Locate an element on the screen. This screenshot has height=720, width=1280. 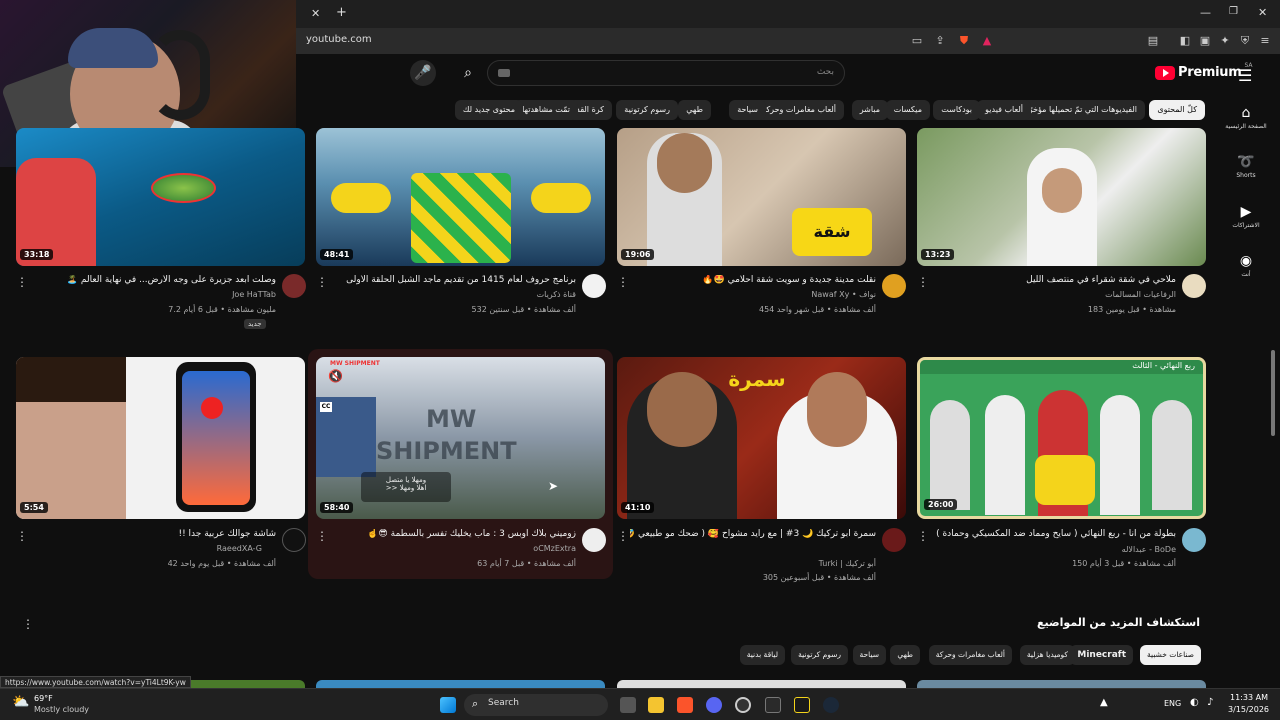
topic-chip-3: ألعاب مغامرات وحركة is located at coordinates (970, 655).